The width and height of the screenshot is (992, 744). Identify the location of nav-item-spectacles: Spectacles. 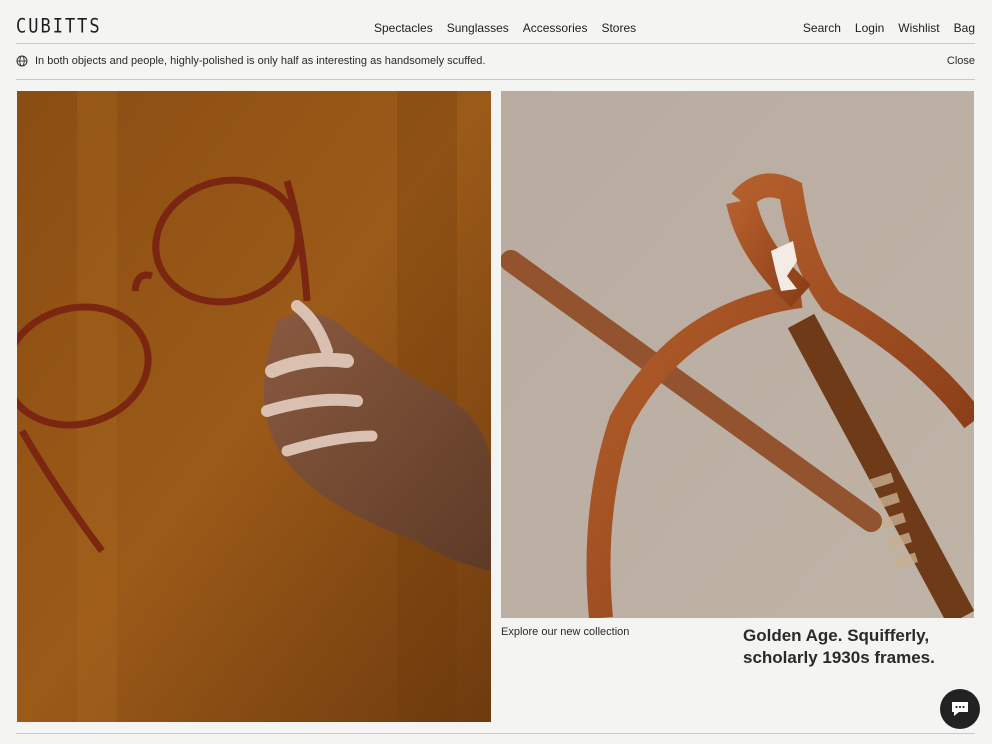
(403, 28).